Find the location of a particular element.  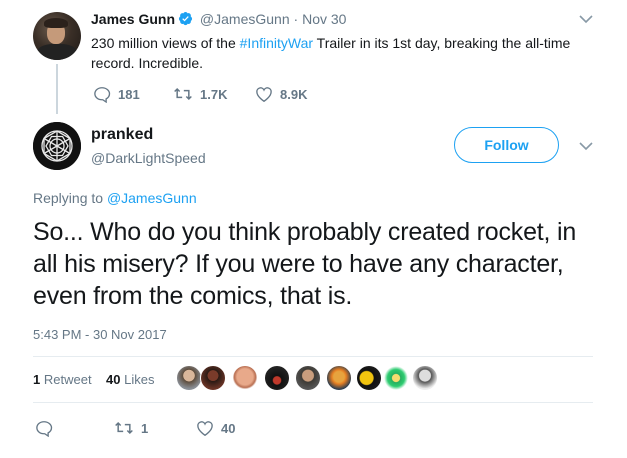

parent-date: Nov 30 is located at coordinates (324, 19).